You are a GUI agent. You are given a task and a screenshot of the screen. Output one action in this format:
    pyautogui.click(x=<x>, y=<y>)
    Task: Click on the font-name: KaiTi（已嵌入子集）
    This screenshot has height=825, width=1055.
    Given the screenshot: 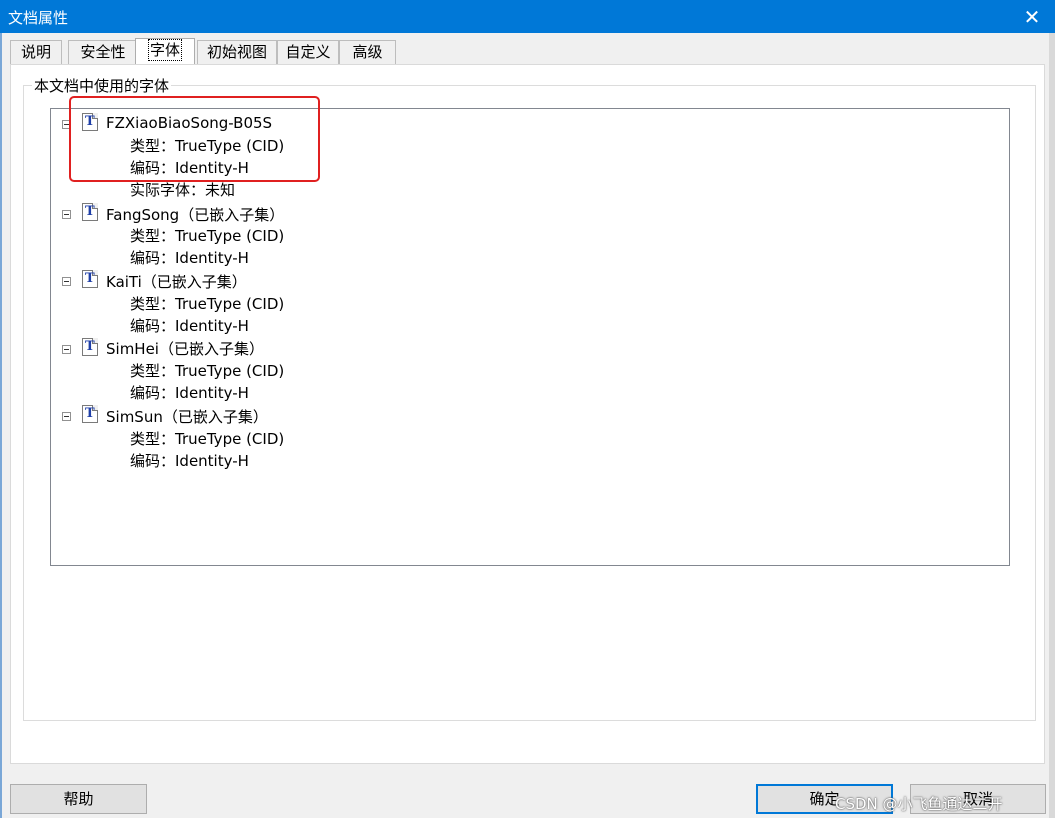 What is the action you would take?
    pyautogui.click(x=176, y=281)
    